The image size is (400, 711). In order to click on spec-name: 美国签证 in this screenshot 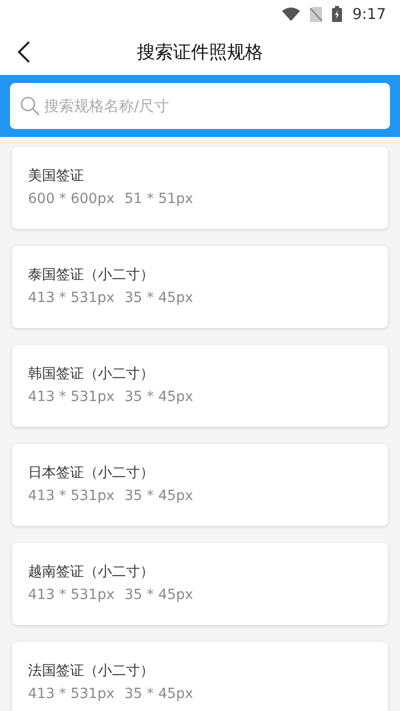, I will do `click(56, 176)`.